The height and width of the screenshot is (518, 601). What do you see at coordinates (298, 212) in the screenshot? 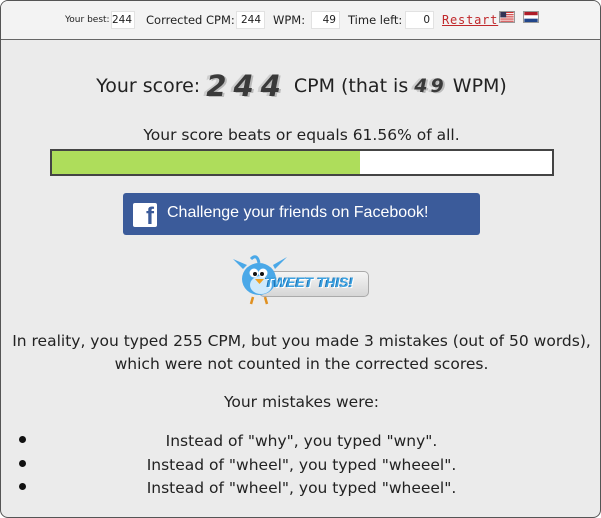
I see `facebook-button-label: Challenge your friends on Facebook!` at bounding box center [298, 212].